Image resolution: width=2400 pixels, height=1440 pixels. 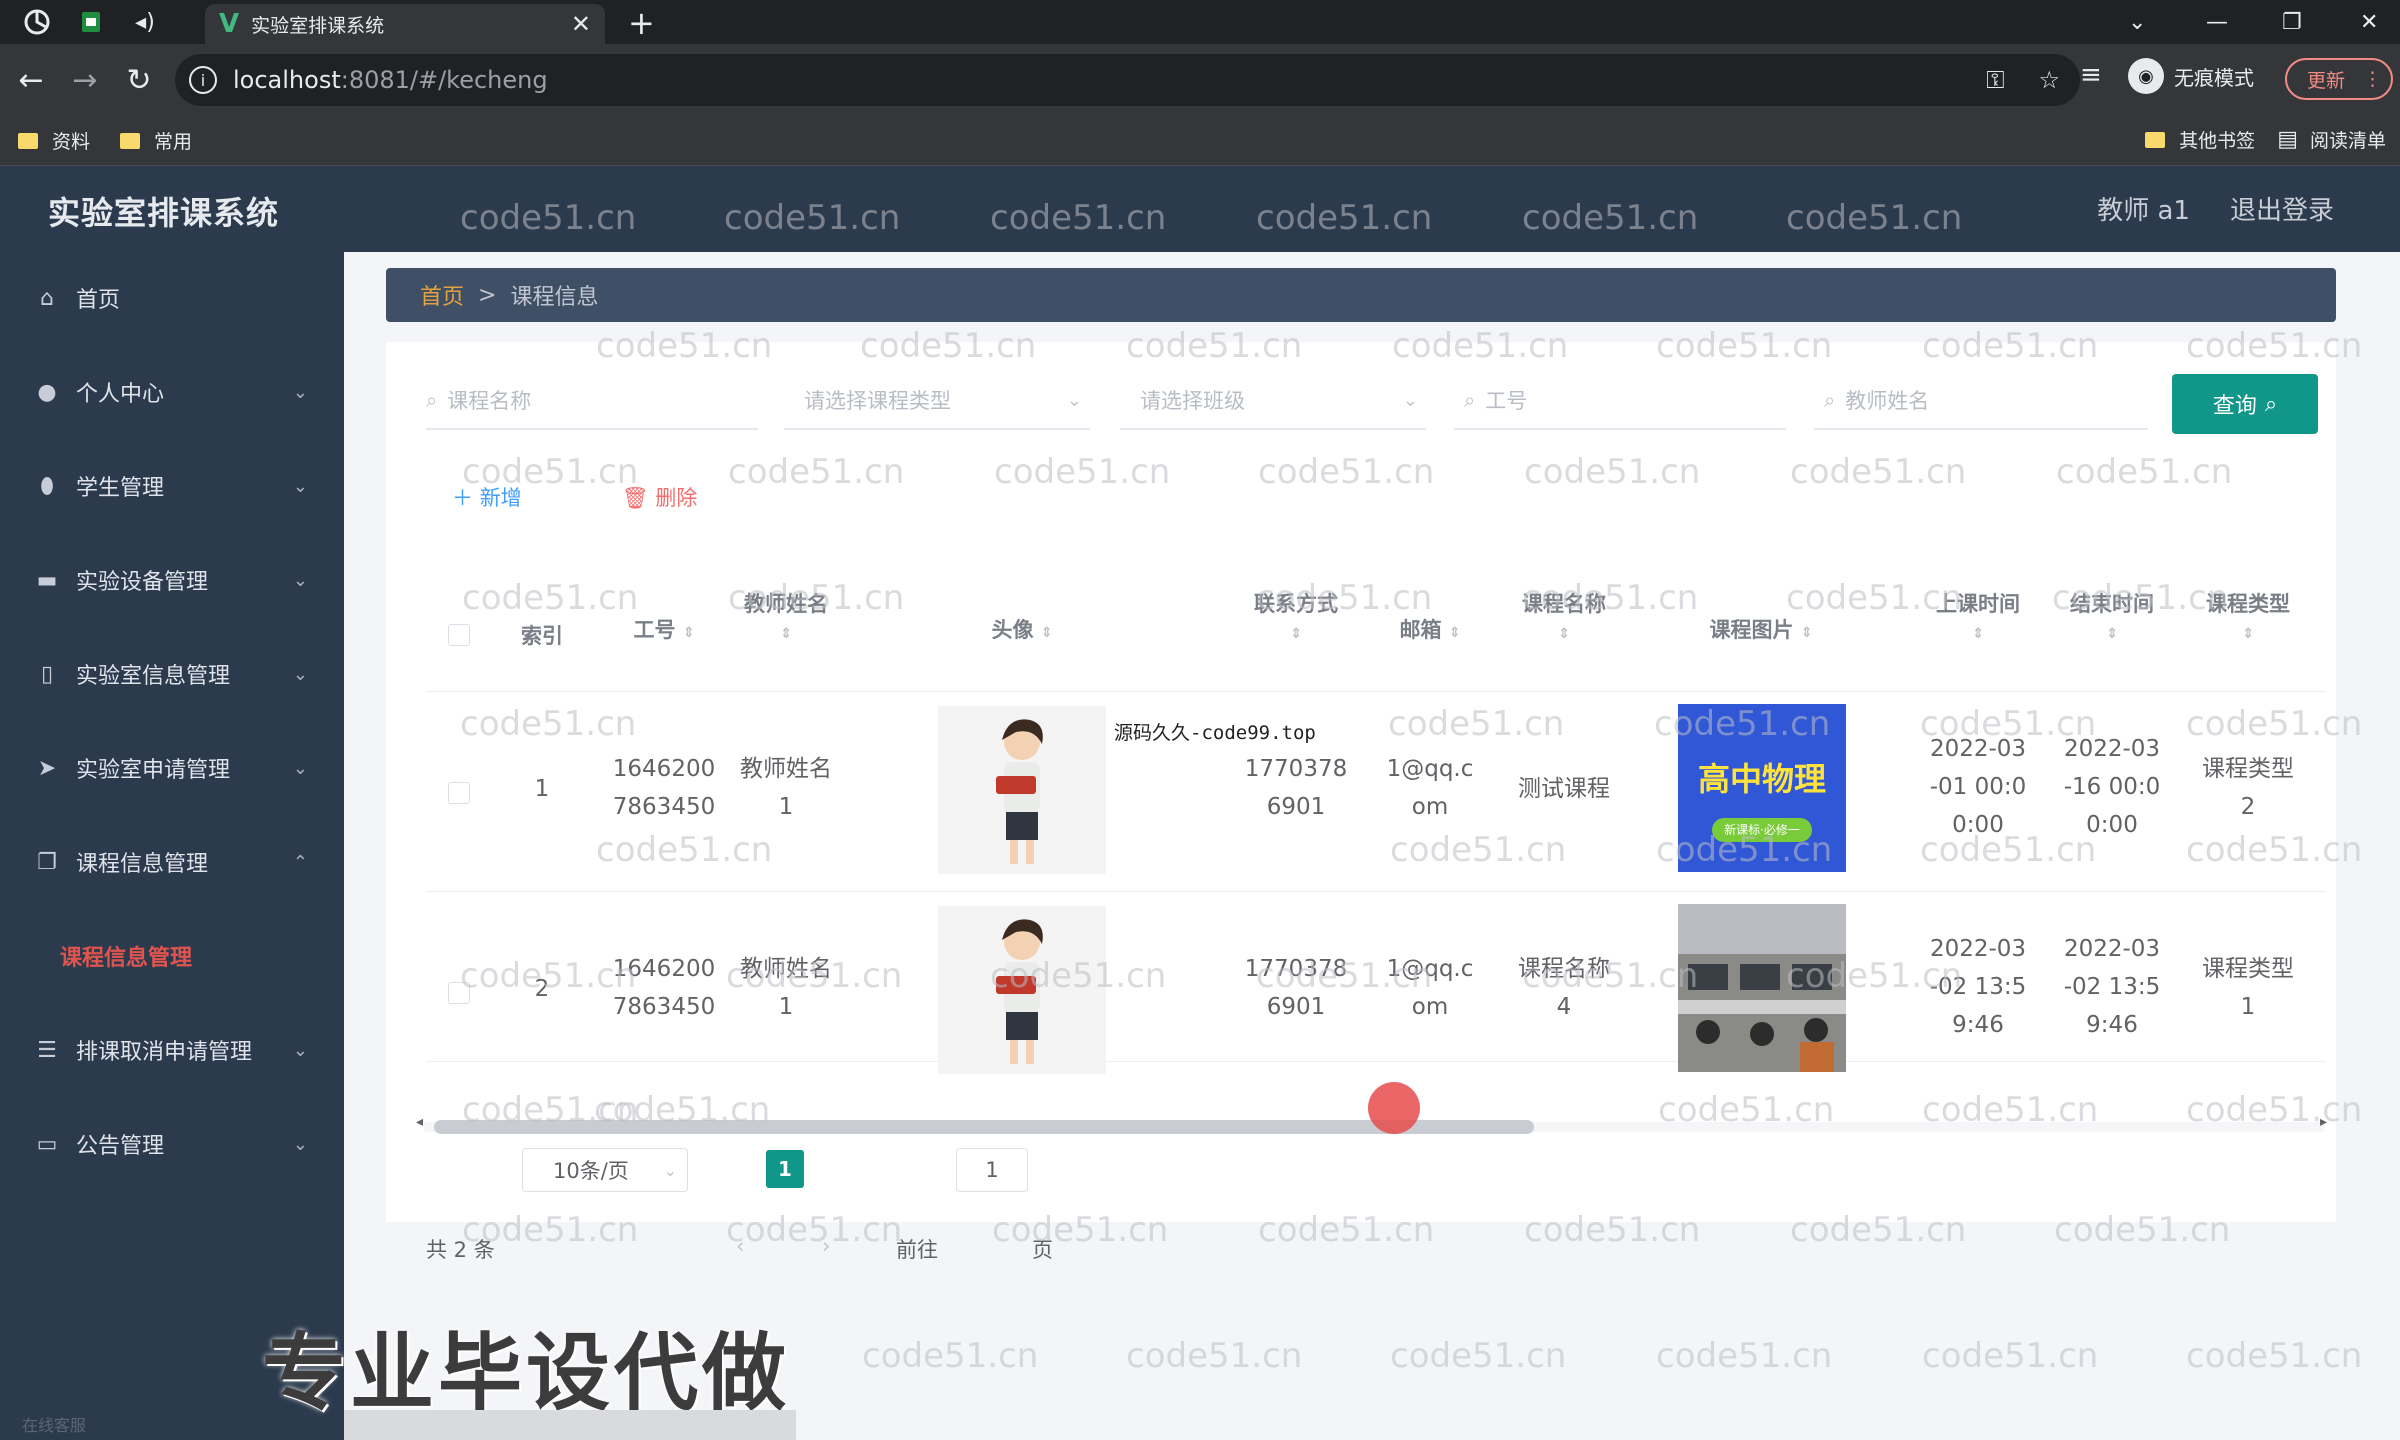 What do you see at coordinates (2137, 22) in the screenshot?
I see `tab-search-icon: ⌄` at bounding box center [2137, 22].